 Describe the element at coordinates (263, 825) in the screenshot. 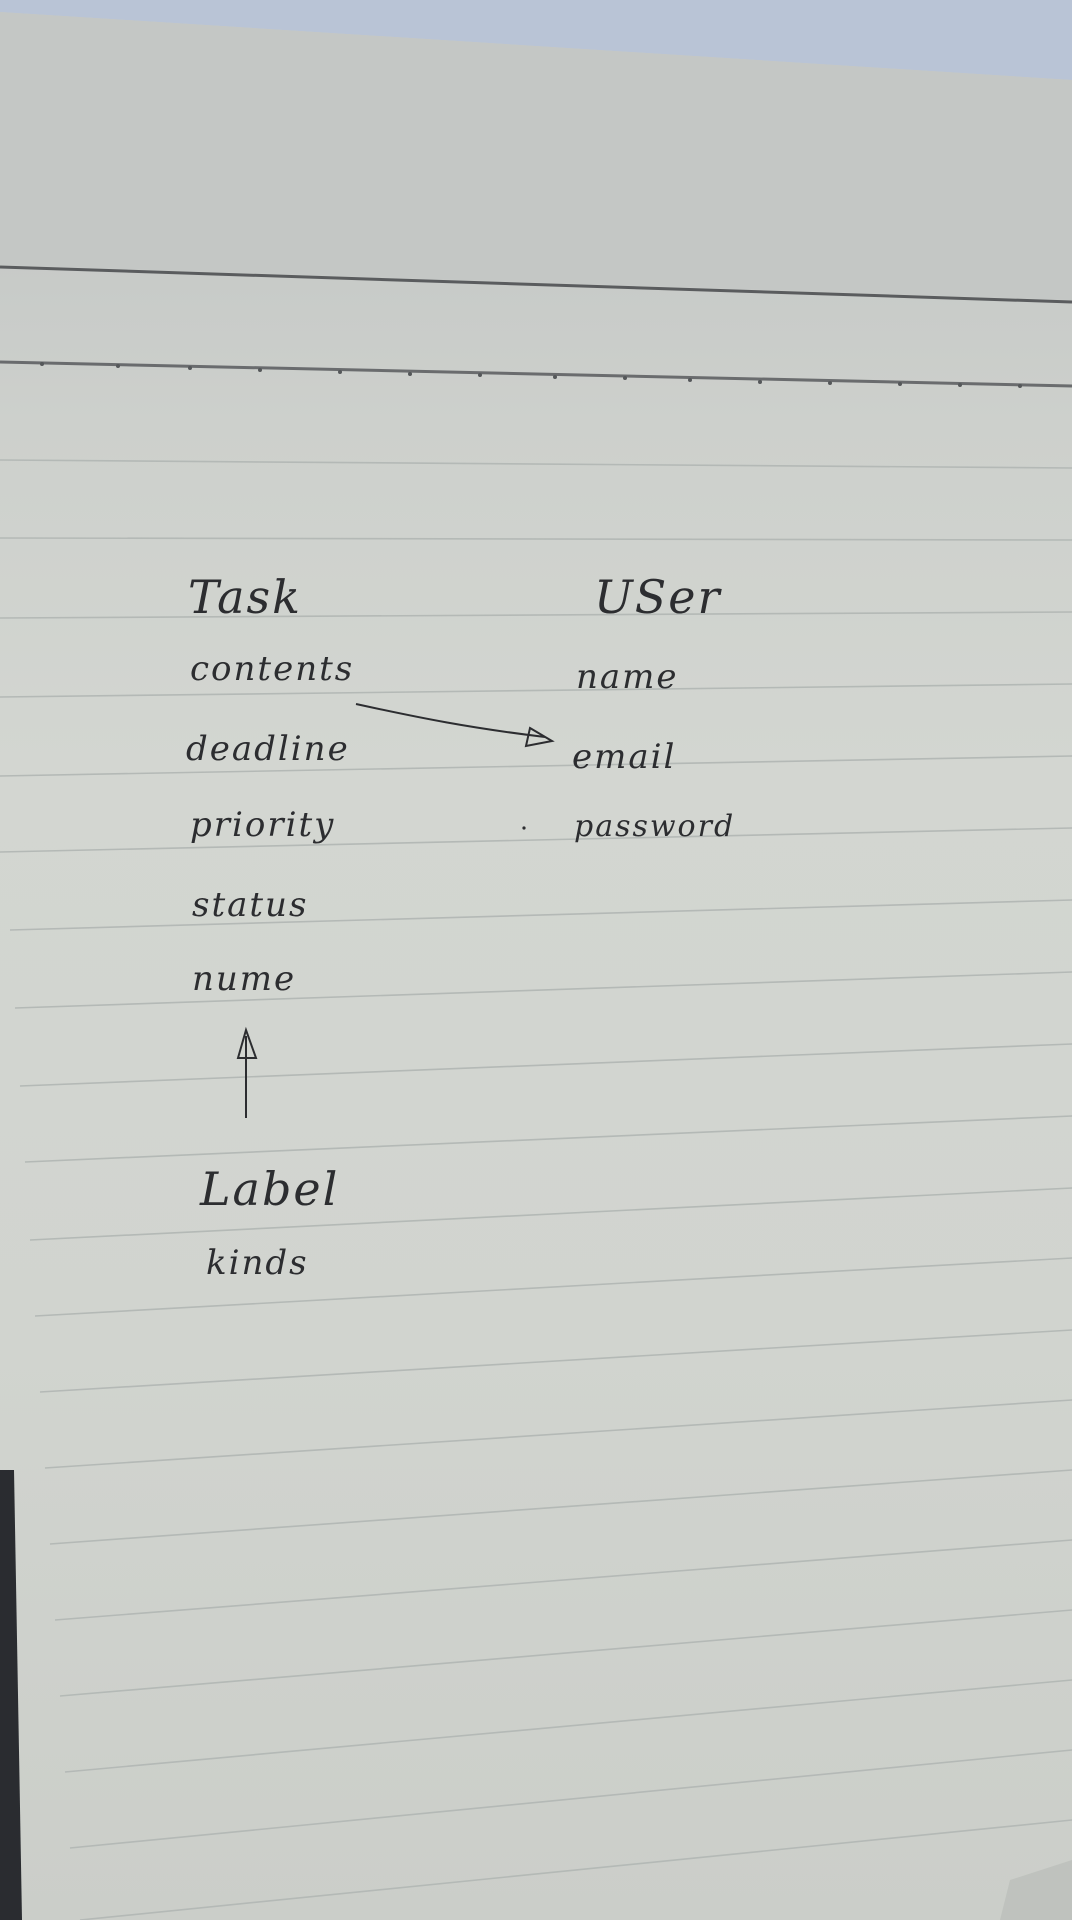

I see `task-field-priority: priority` at that location.